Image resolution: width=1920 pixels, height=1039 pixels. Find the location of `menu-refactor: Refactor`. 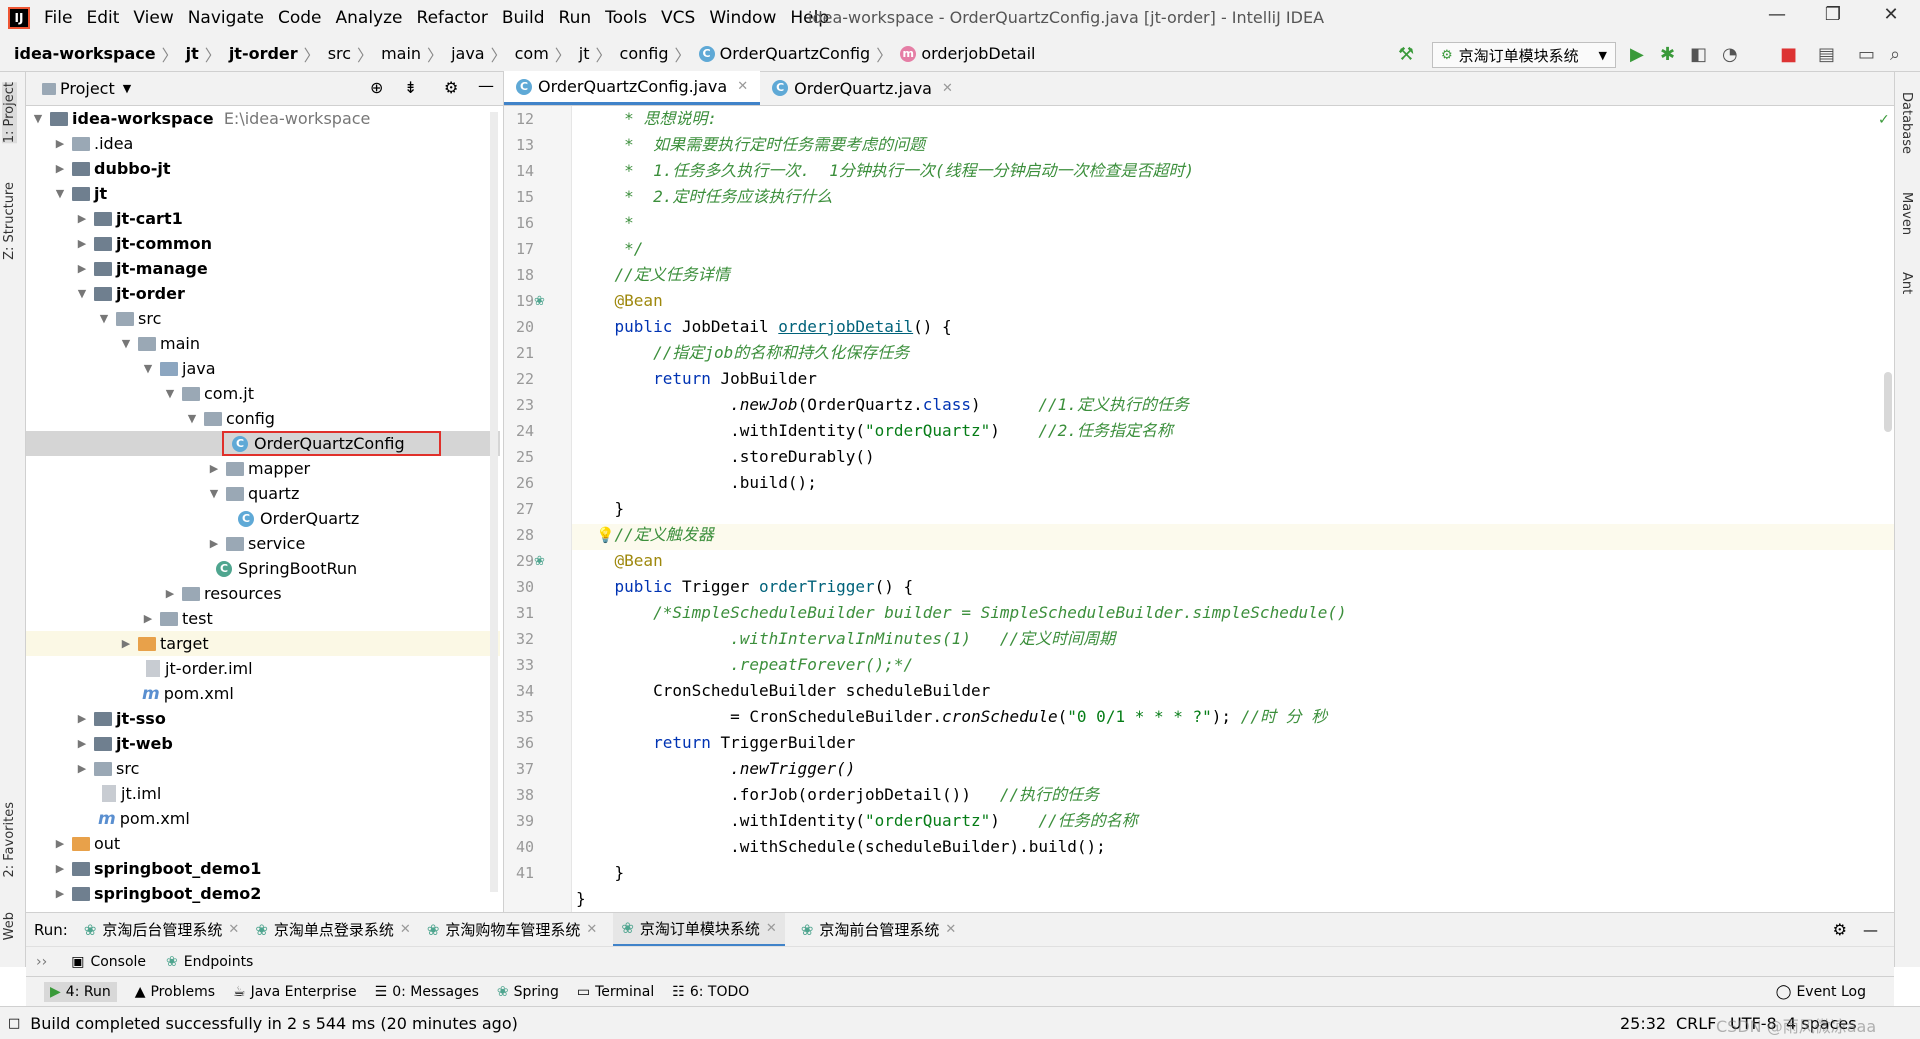

menu-refactor: Refactor is located at coordinates (452, 18).